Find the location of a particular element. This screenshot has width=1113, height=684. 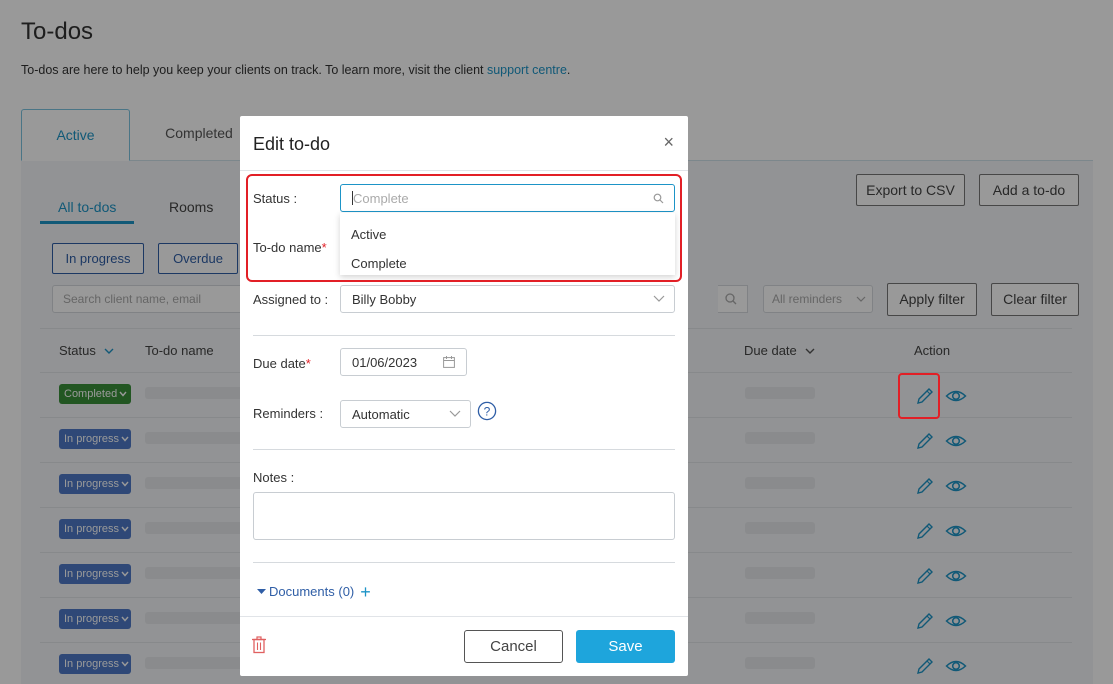

reminders-label: Reminders : is located at coordinates (288, 413).